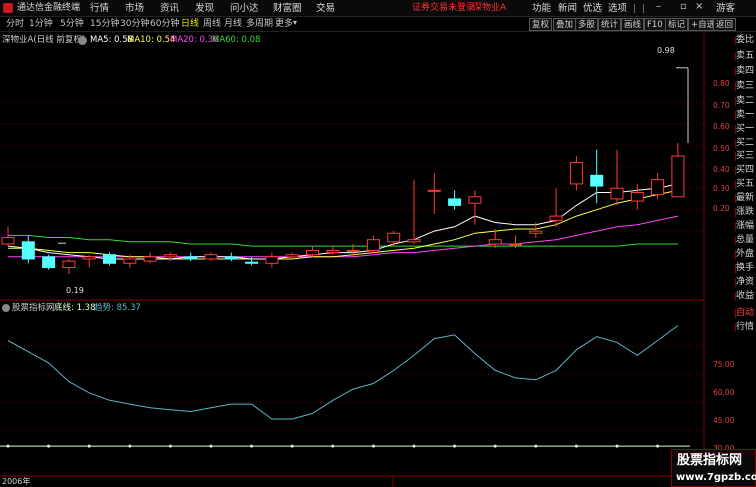 Image resolution: width=756 pixels, height=487 pixels. What do you see at coordinates (745, 313) in the screenshot?
I see `tab-auto: 自动` at bounding box center [745, 313].